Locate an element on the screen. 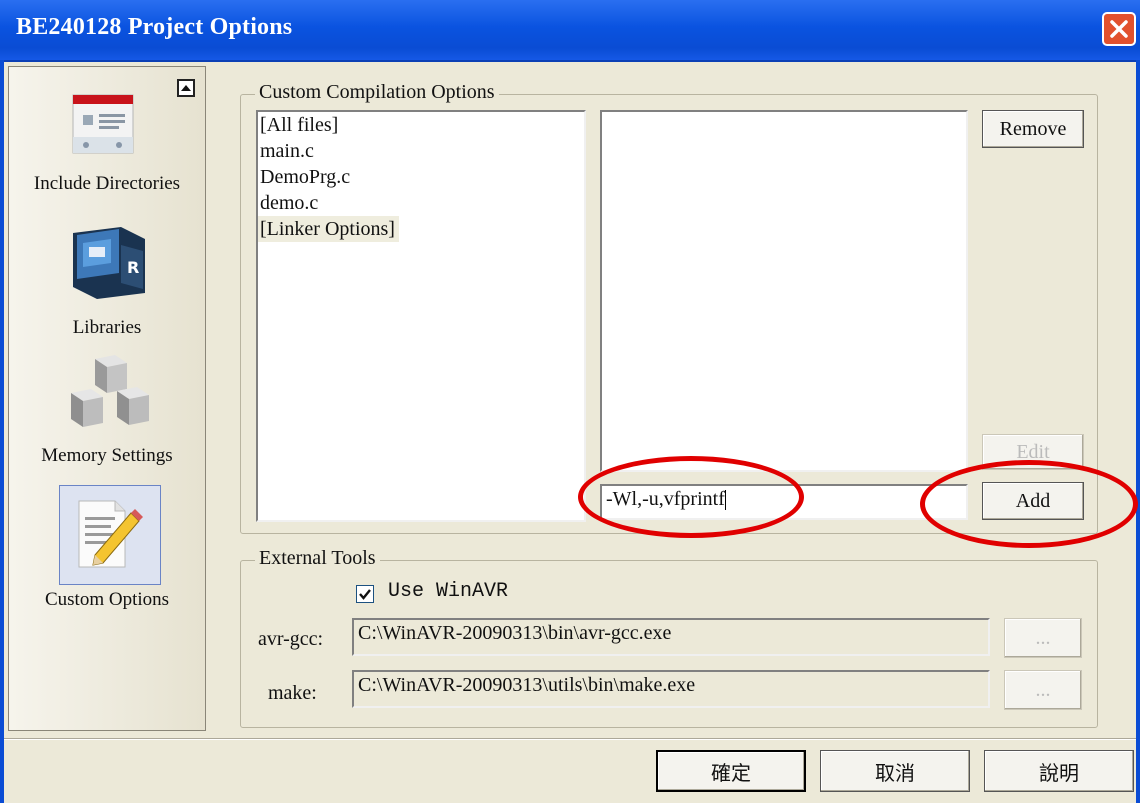 The width and height of the screenshot is (1140, 803). footer-separator is located at coordinates (570, 739).